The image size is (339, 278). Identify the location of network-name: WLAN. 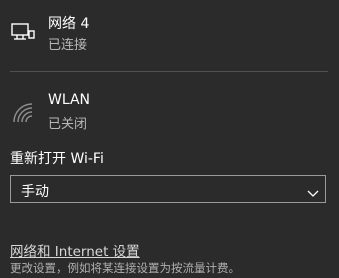
(69, 100).